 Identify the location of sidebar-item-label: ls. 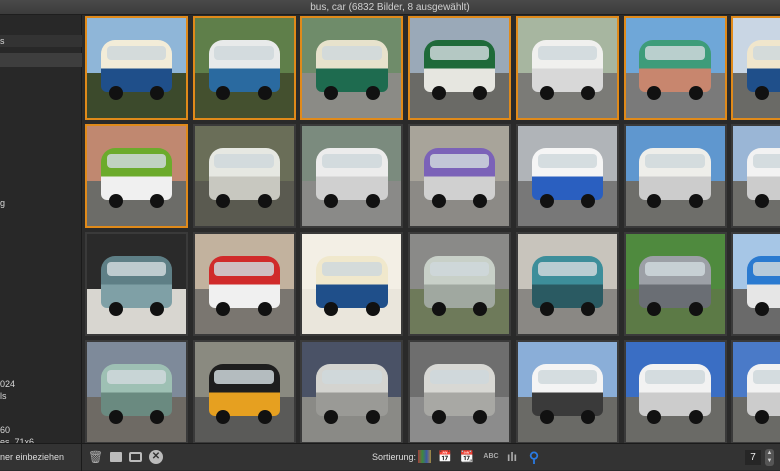
(3, 396).